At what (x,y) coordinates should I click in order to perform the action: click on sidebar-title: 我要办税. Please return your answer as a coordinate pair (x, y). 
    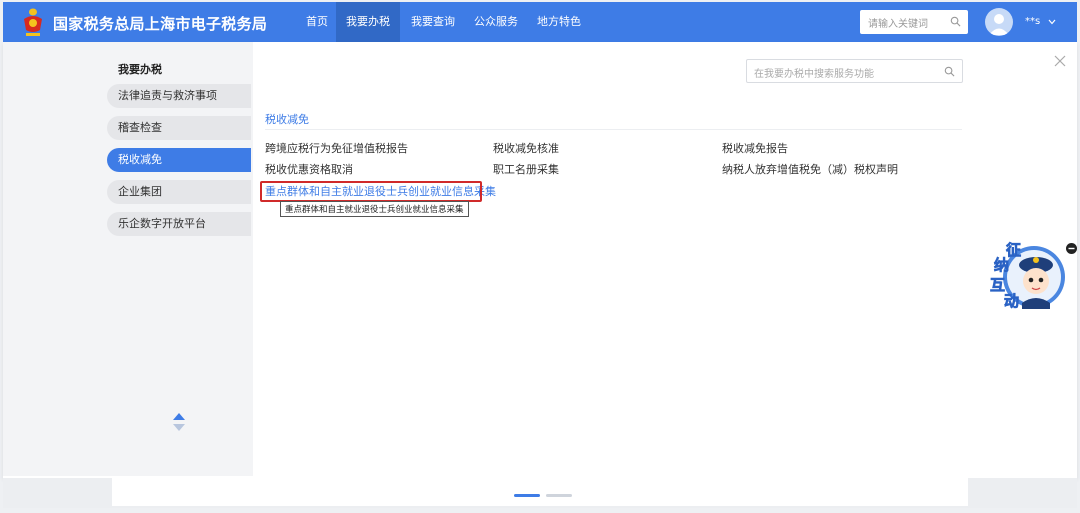
    Looking at the image, I should click on (140, 69).